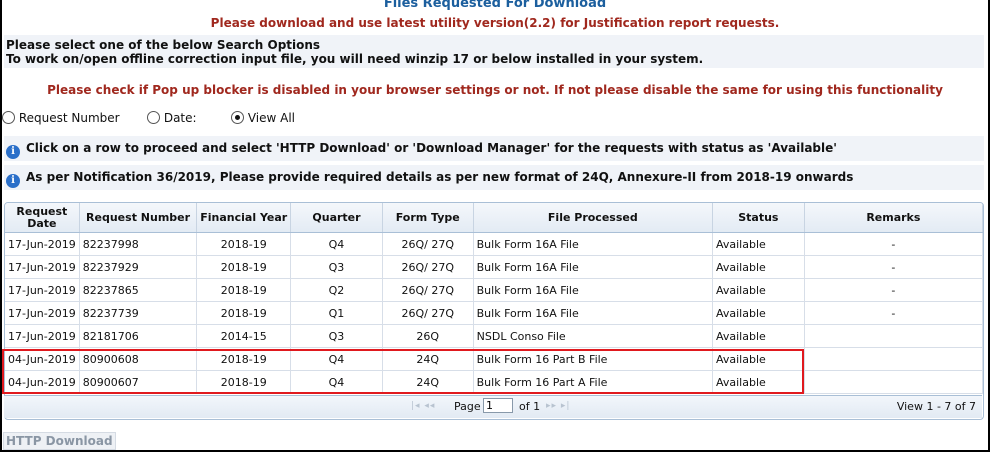 The image size is (990, 454). What do you see at coordinates (936, 406) in the screenshot?
I see `pager-view-range: View 1 - 7 of 7` at bounding box center [936, 406].